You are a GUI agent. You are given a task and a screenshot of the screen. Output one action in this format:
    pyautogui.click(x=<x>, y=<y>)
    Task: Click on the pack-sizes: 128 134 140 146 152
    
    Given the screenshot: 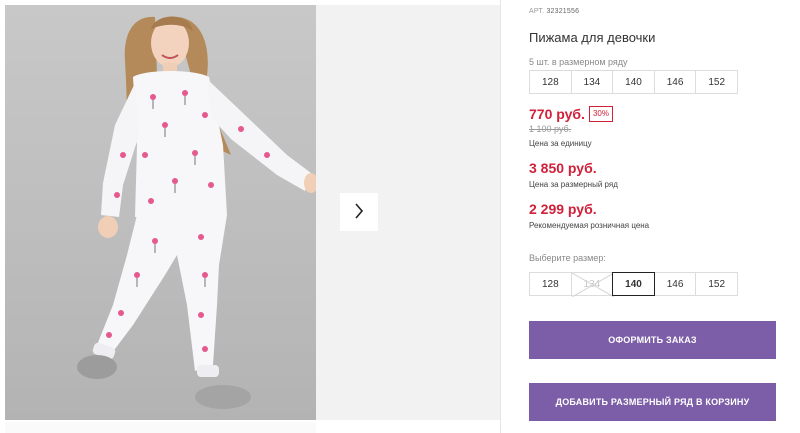 What is the action you would take?
    pyautogui.click(x=633, y=82)
    